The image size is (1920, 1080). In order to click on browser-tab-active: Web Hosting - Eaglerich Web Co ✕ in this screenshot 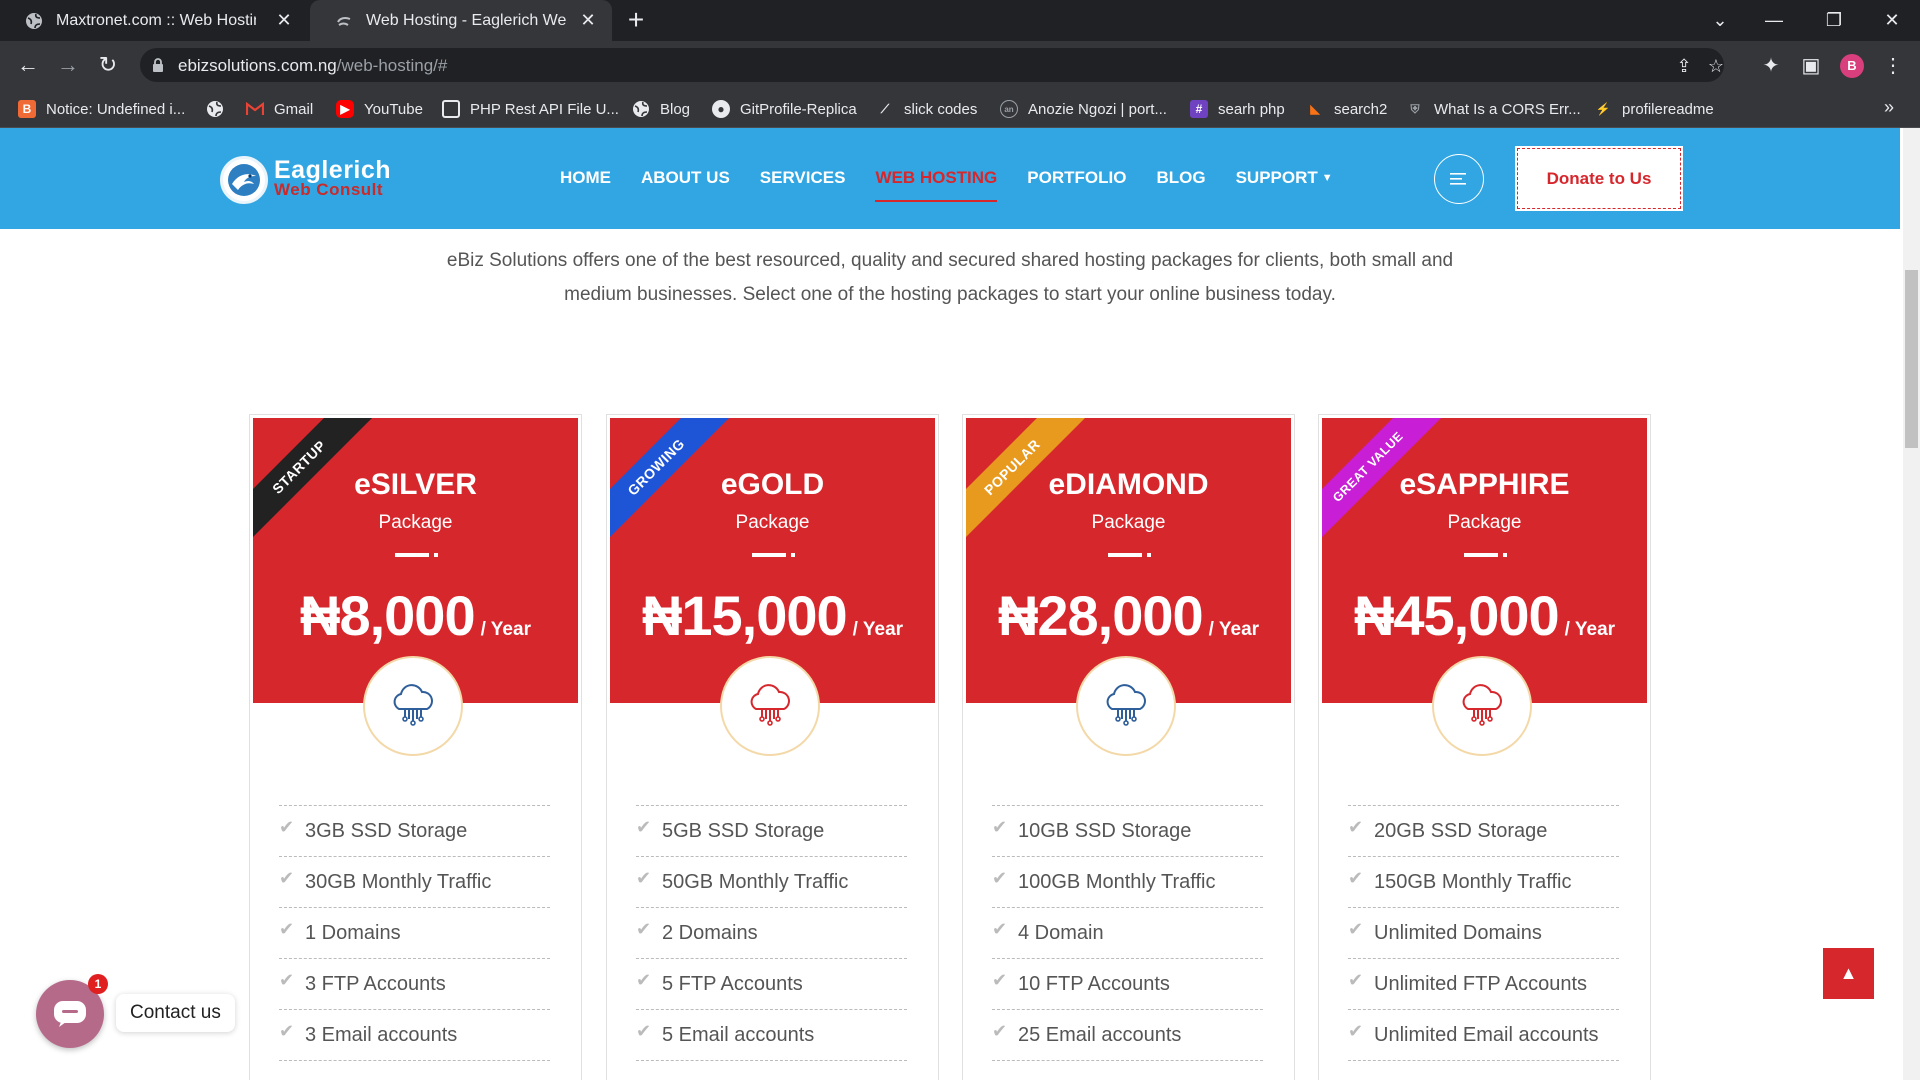, I will do `click(461, 20)`.